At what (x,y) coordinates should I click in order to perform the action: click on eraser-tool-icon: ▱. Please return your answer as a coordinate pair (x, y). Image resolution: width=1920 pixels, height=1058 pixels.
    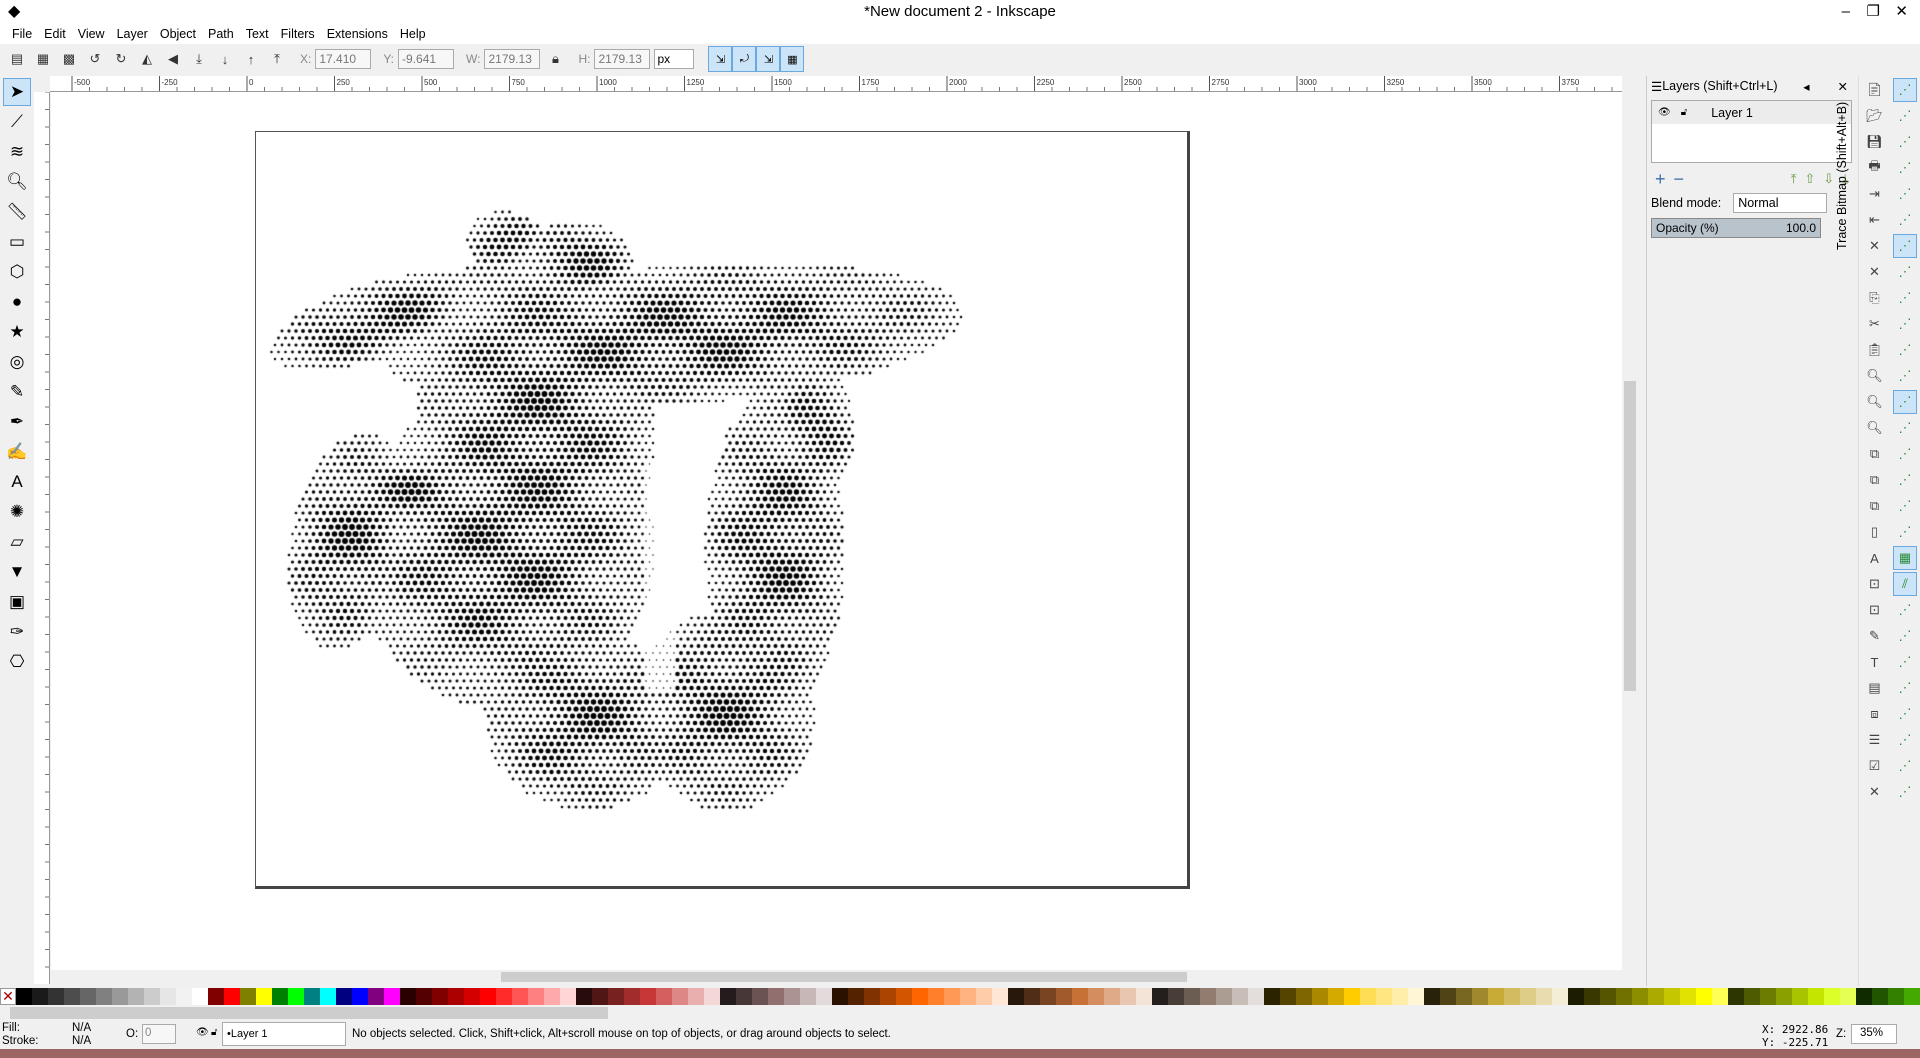
    Looking at the image, I should click on (17, 542).